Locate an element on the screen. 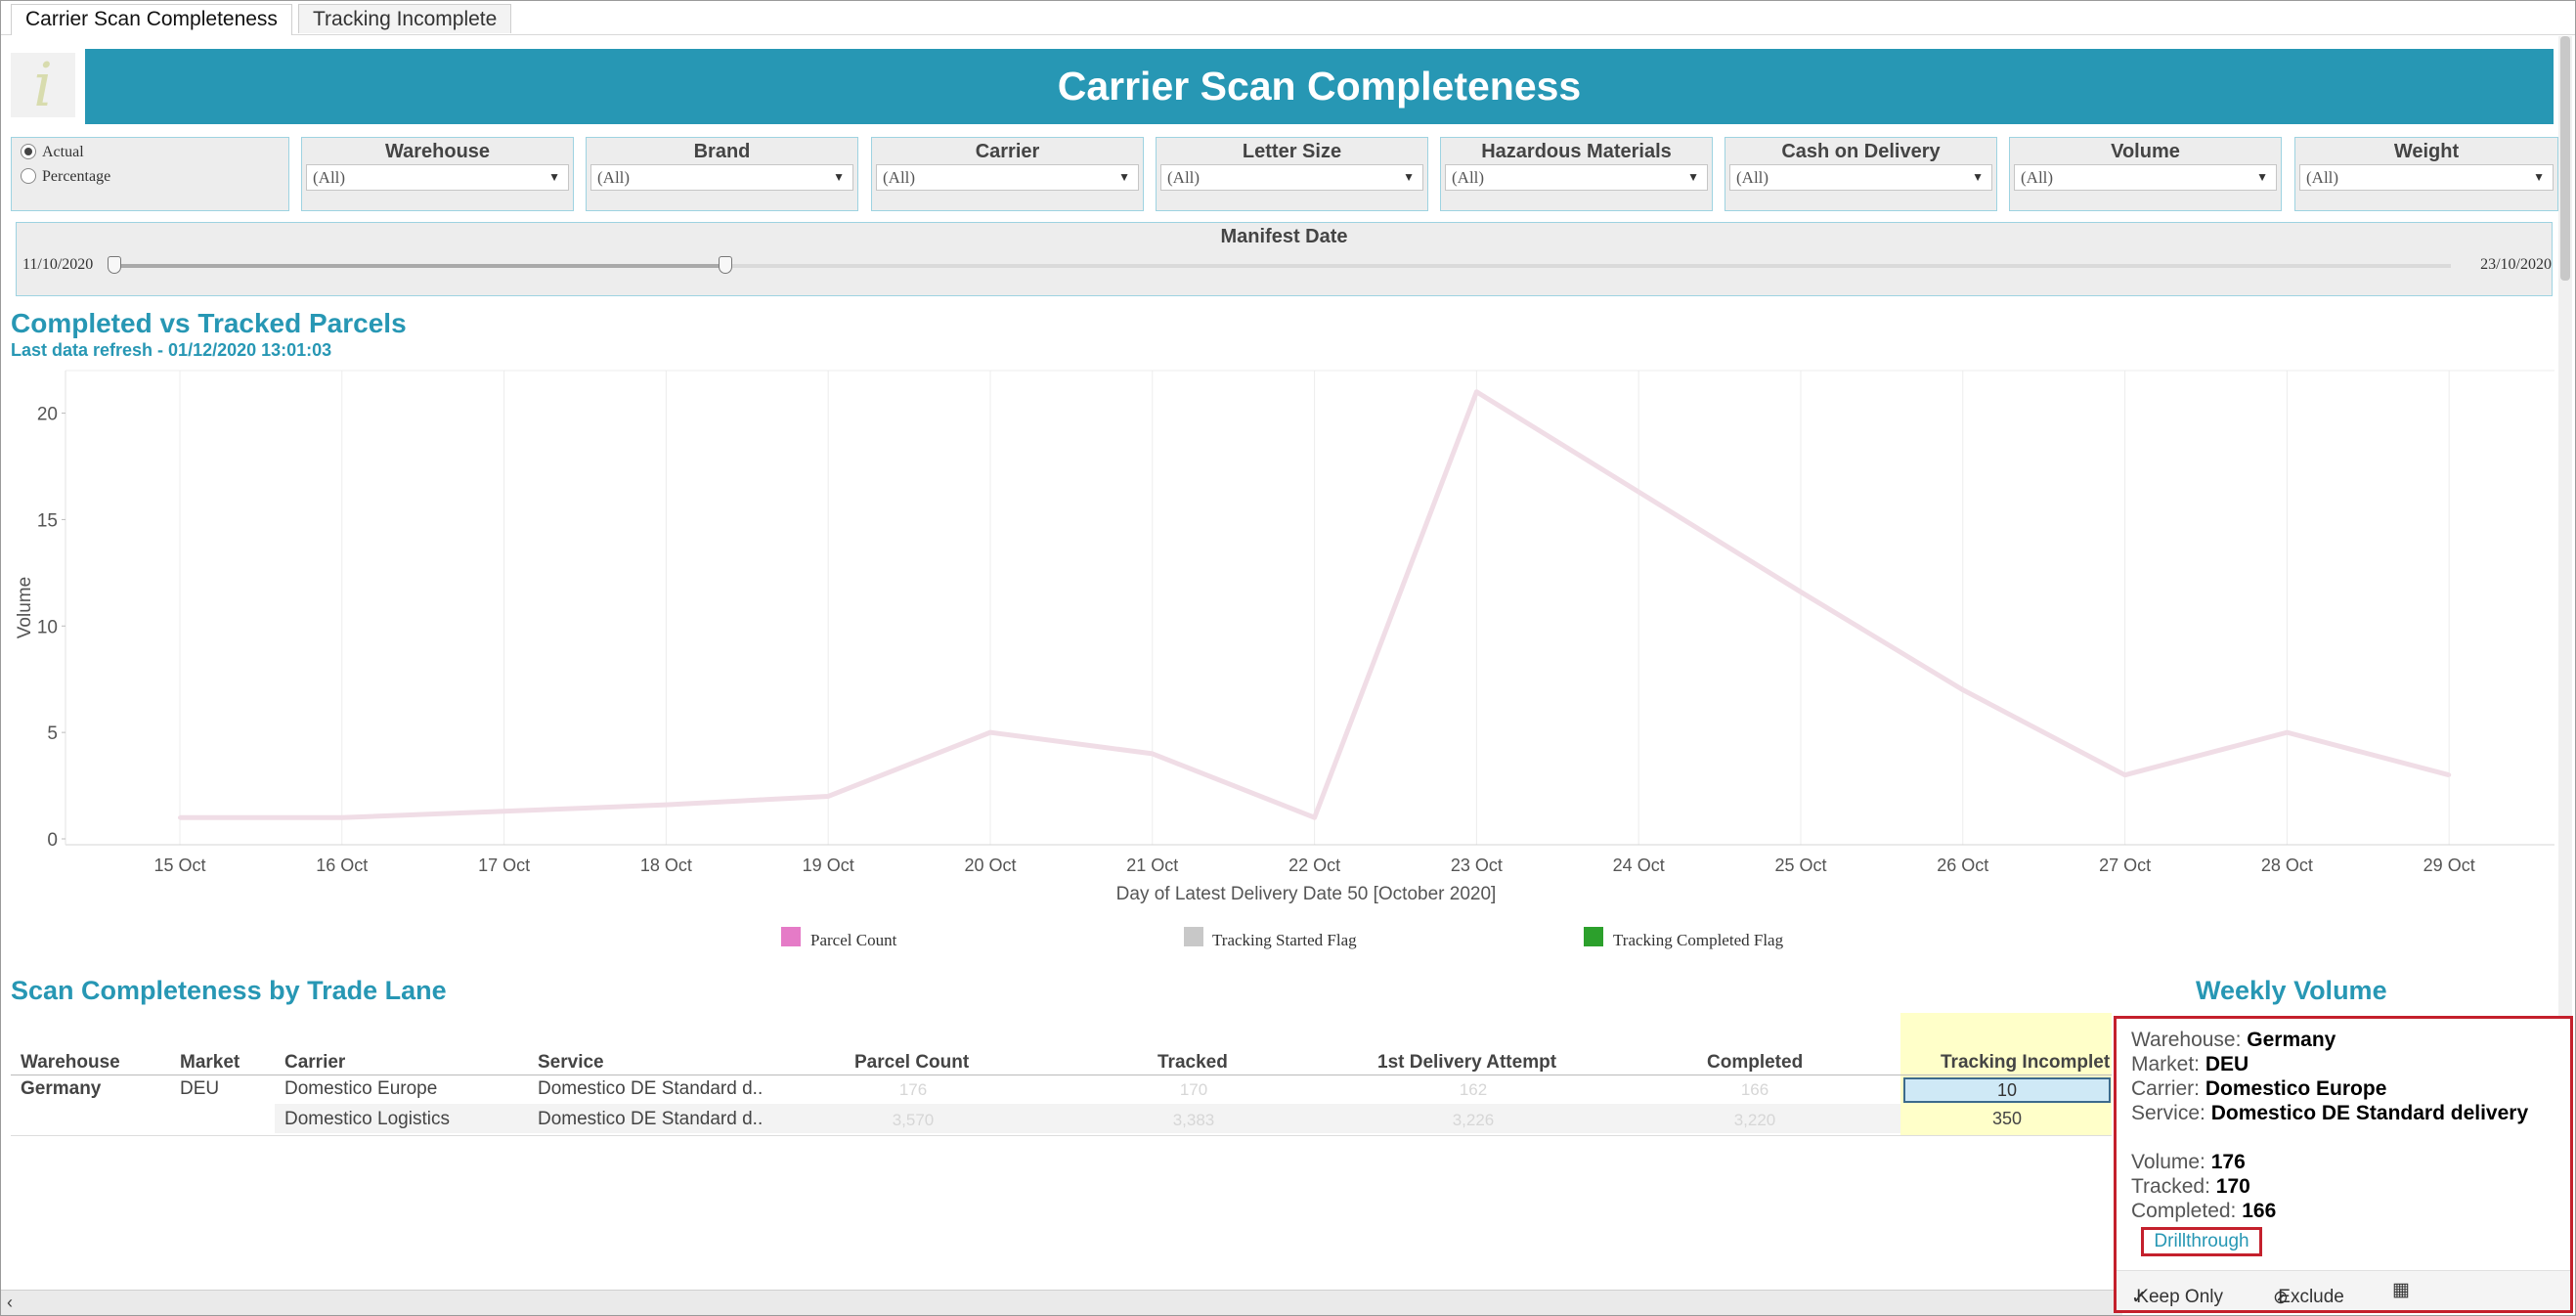 The height and width of the screenshot is (1316, 2576). tooltip-warehouse: Warehouse: Germany is located at coordinates (2233, 1040).